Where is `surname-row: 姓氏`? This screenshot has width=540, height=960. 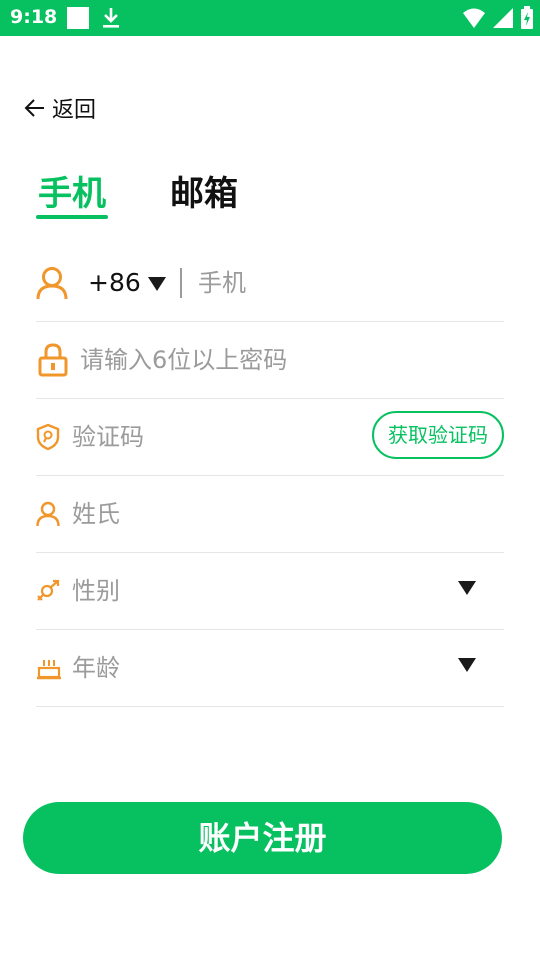 surname-row: 姓氏 is located at coordinates (270, 514).